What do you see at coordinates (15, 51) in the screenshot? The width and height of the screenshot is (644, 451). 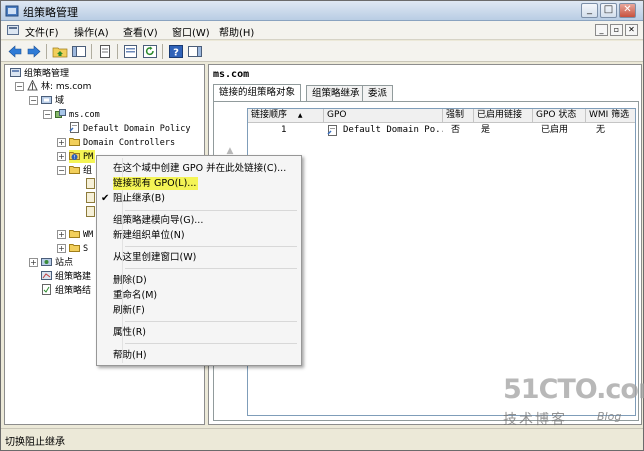 I see `back-icon` at bounding box center [15, 51].